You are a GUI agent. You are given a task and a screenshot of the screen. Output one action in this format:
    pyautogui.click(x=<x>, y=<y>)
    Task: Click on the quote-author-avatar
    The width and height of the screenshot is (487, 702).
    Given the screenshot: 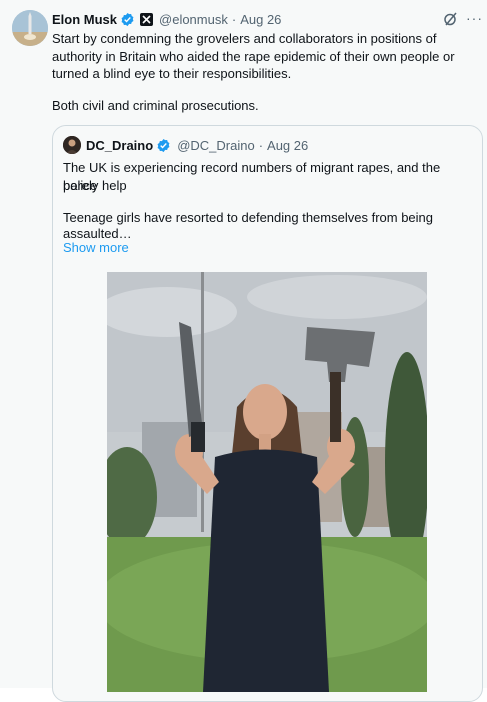 What is the action you would take?
    pyautogui.click(x=72, y=145)
    